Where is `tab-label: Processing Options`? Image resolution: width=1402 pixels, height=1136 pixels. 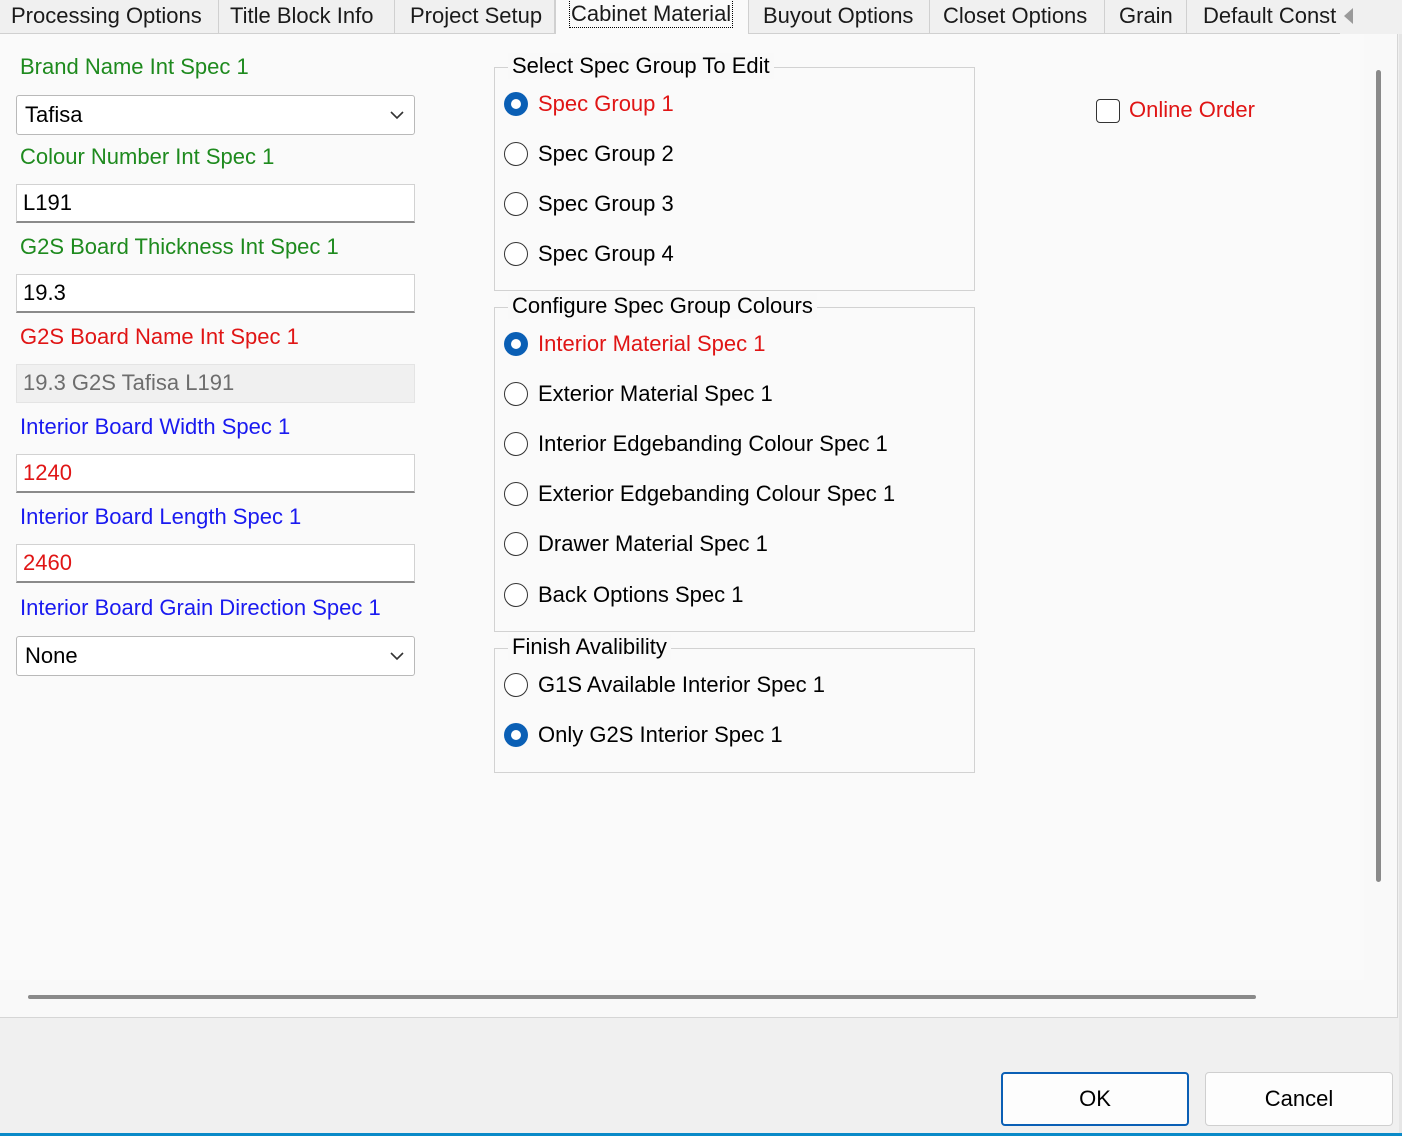
tab-label: Processing Options is located at coordinates (106, 15).